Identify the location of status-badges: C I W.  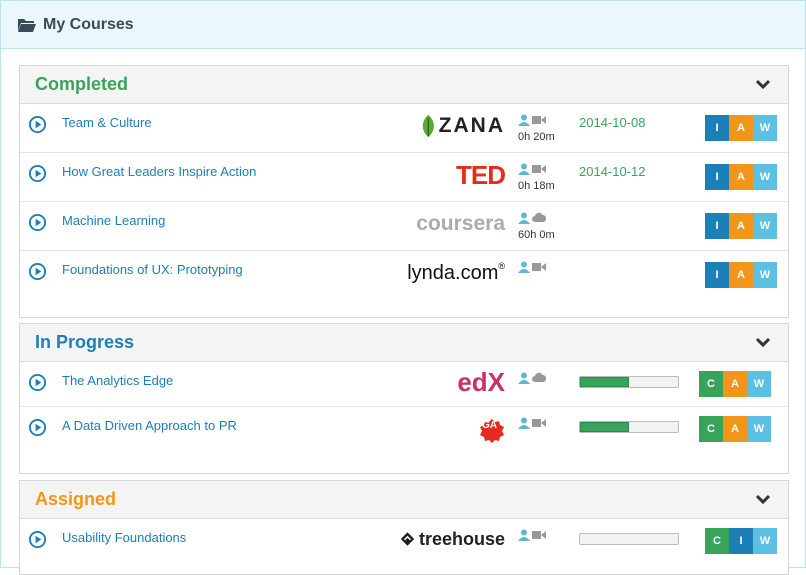
(741, 541).